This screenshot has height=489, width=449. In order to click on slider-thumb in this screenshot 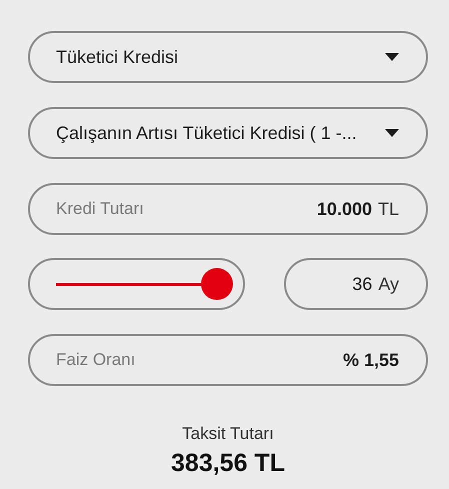, I will do `click(217, 284)`.